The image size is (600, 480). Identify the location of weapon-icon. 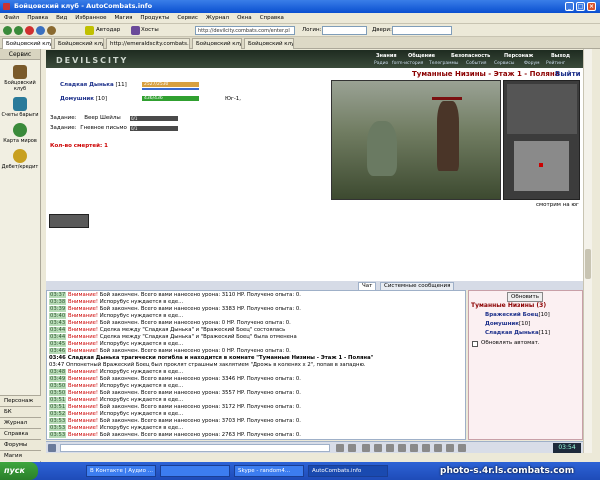
(426, 448).